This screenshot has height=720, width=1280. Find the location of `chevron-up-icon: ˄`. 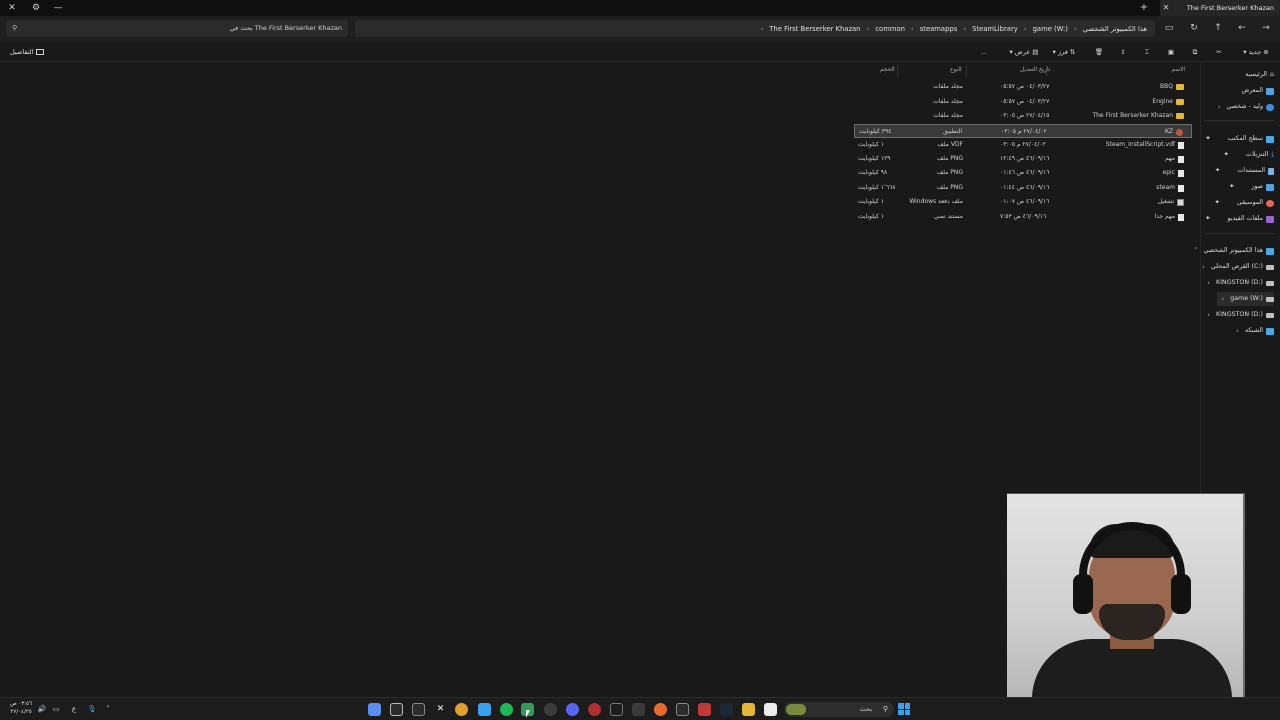

chevron-up-icon: ˄ is located at coordinates (108, 709).